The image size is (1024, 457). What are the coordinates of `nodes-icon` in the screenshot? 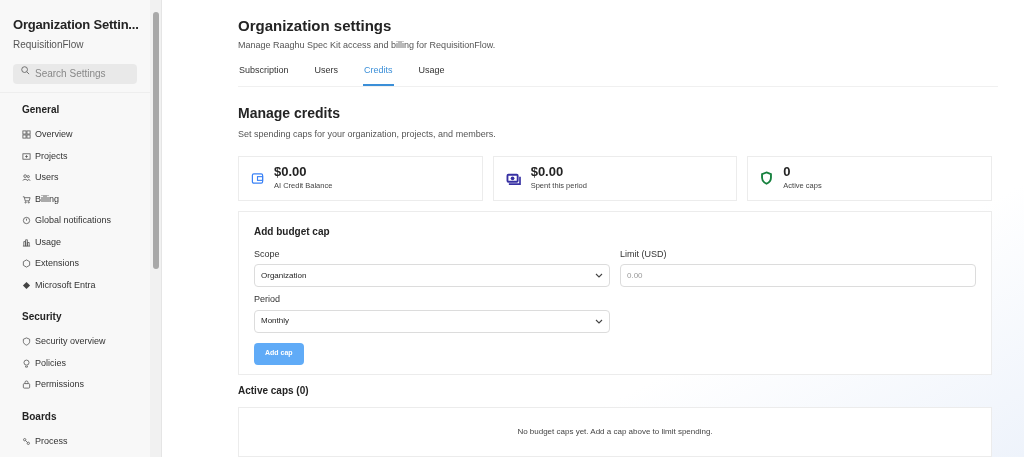 It's located at (26, 441).